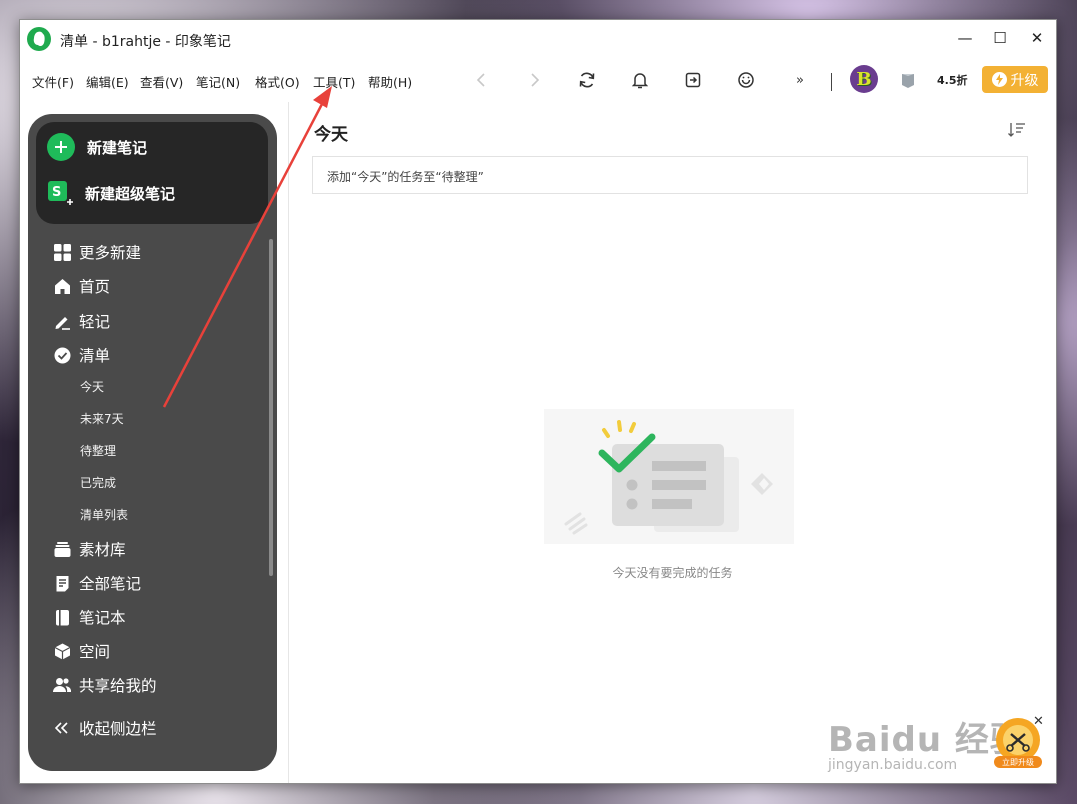 The width and height of the screenshot is (1077, 804). I want to click on annotation-arrow, so click(247, 247).